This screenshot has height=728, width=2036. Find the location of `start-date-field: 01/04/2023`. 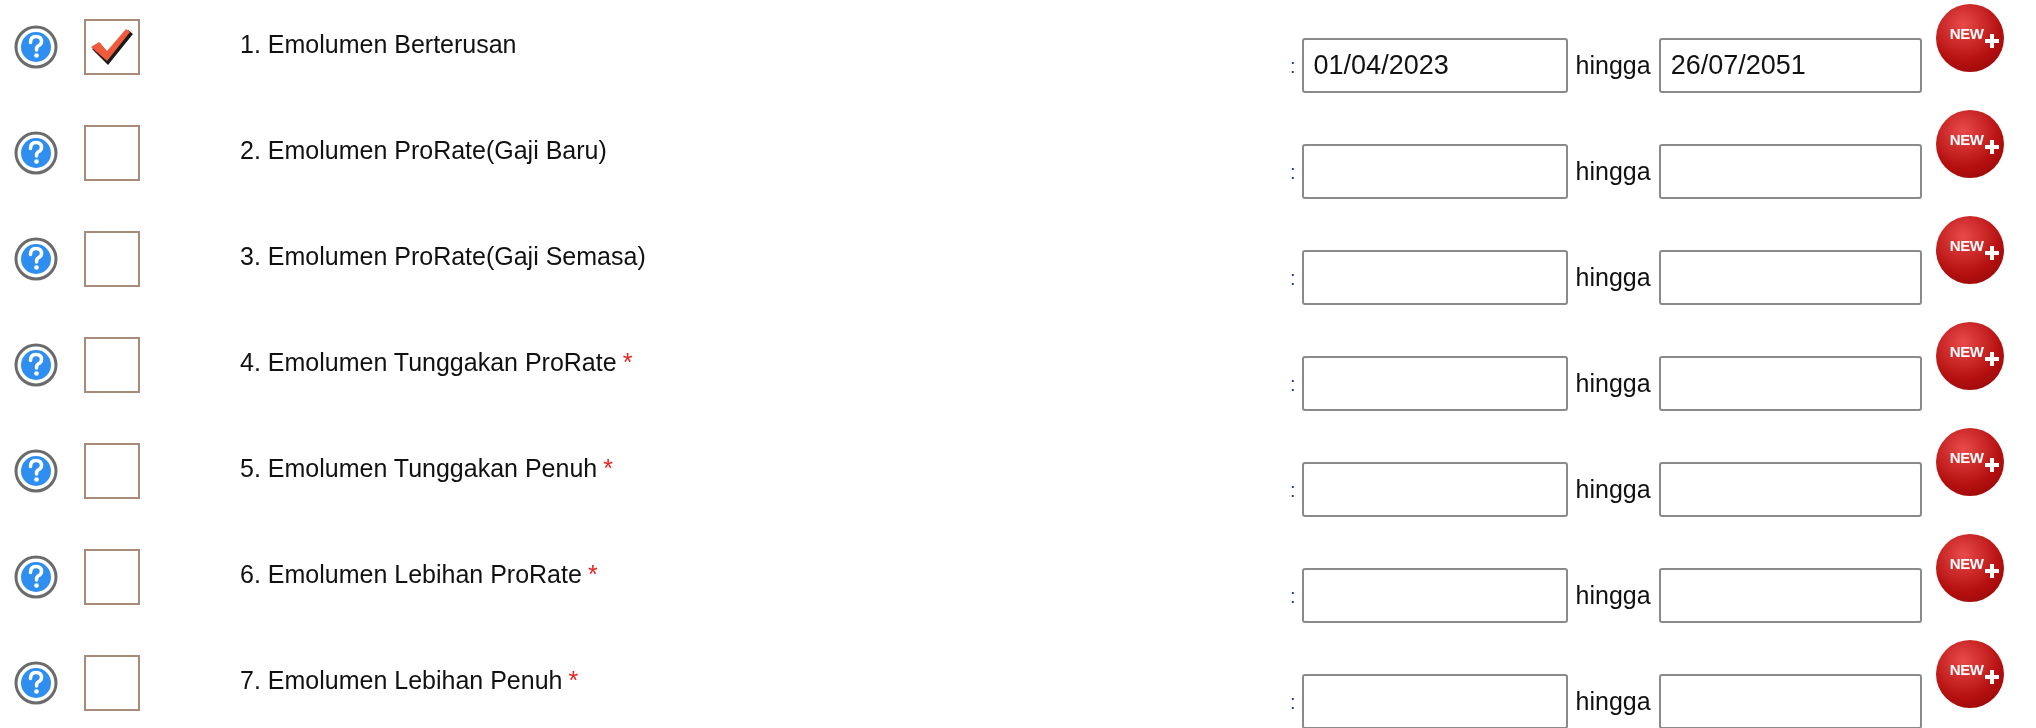

start-date-field: 01/04/2023 is located at coordinates (1434, 65).